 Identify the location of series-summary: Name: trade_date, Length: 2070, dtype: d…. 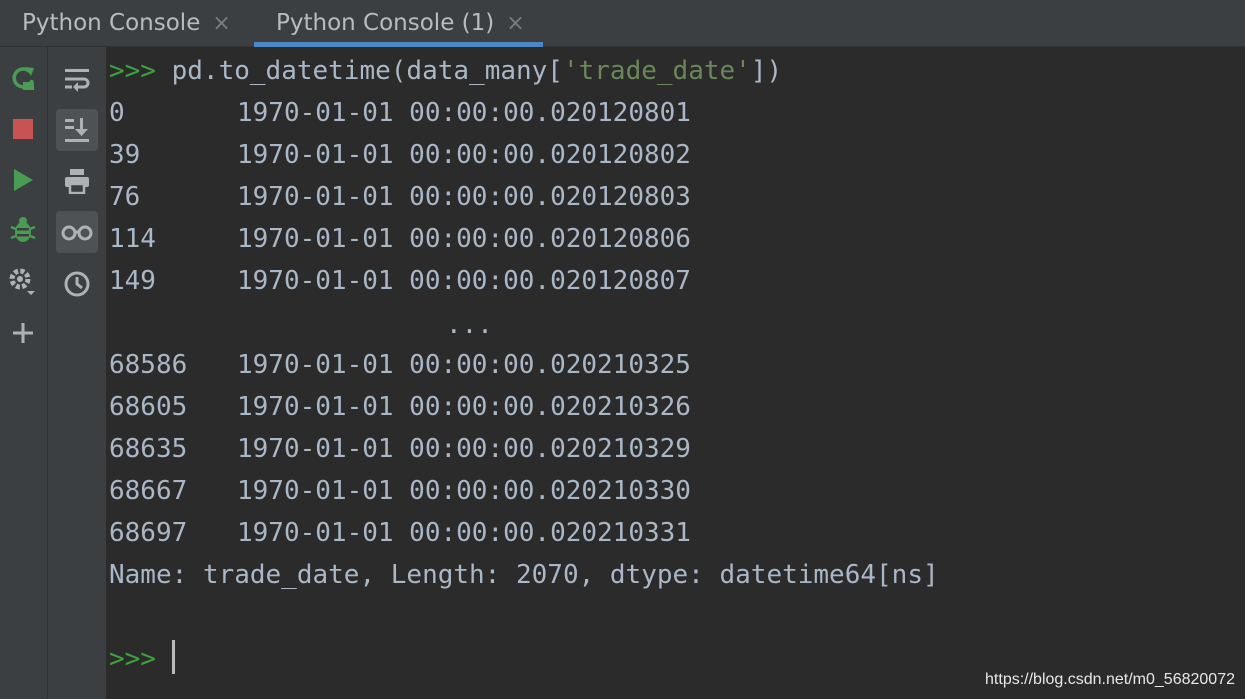
(524, 575).